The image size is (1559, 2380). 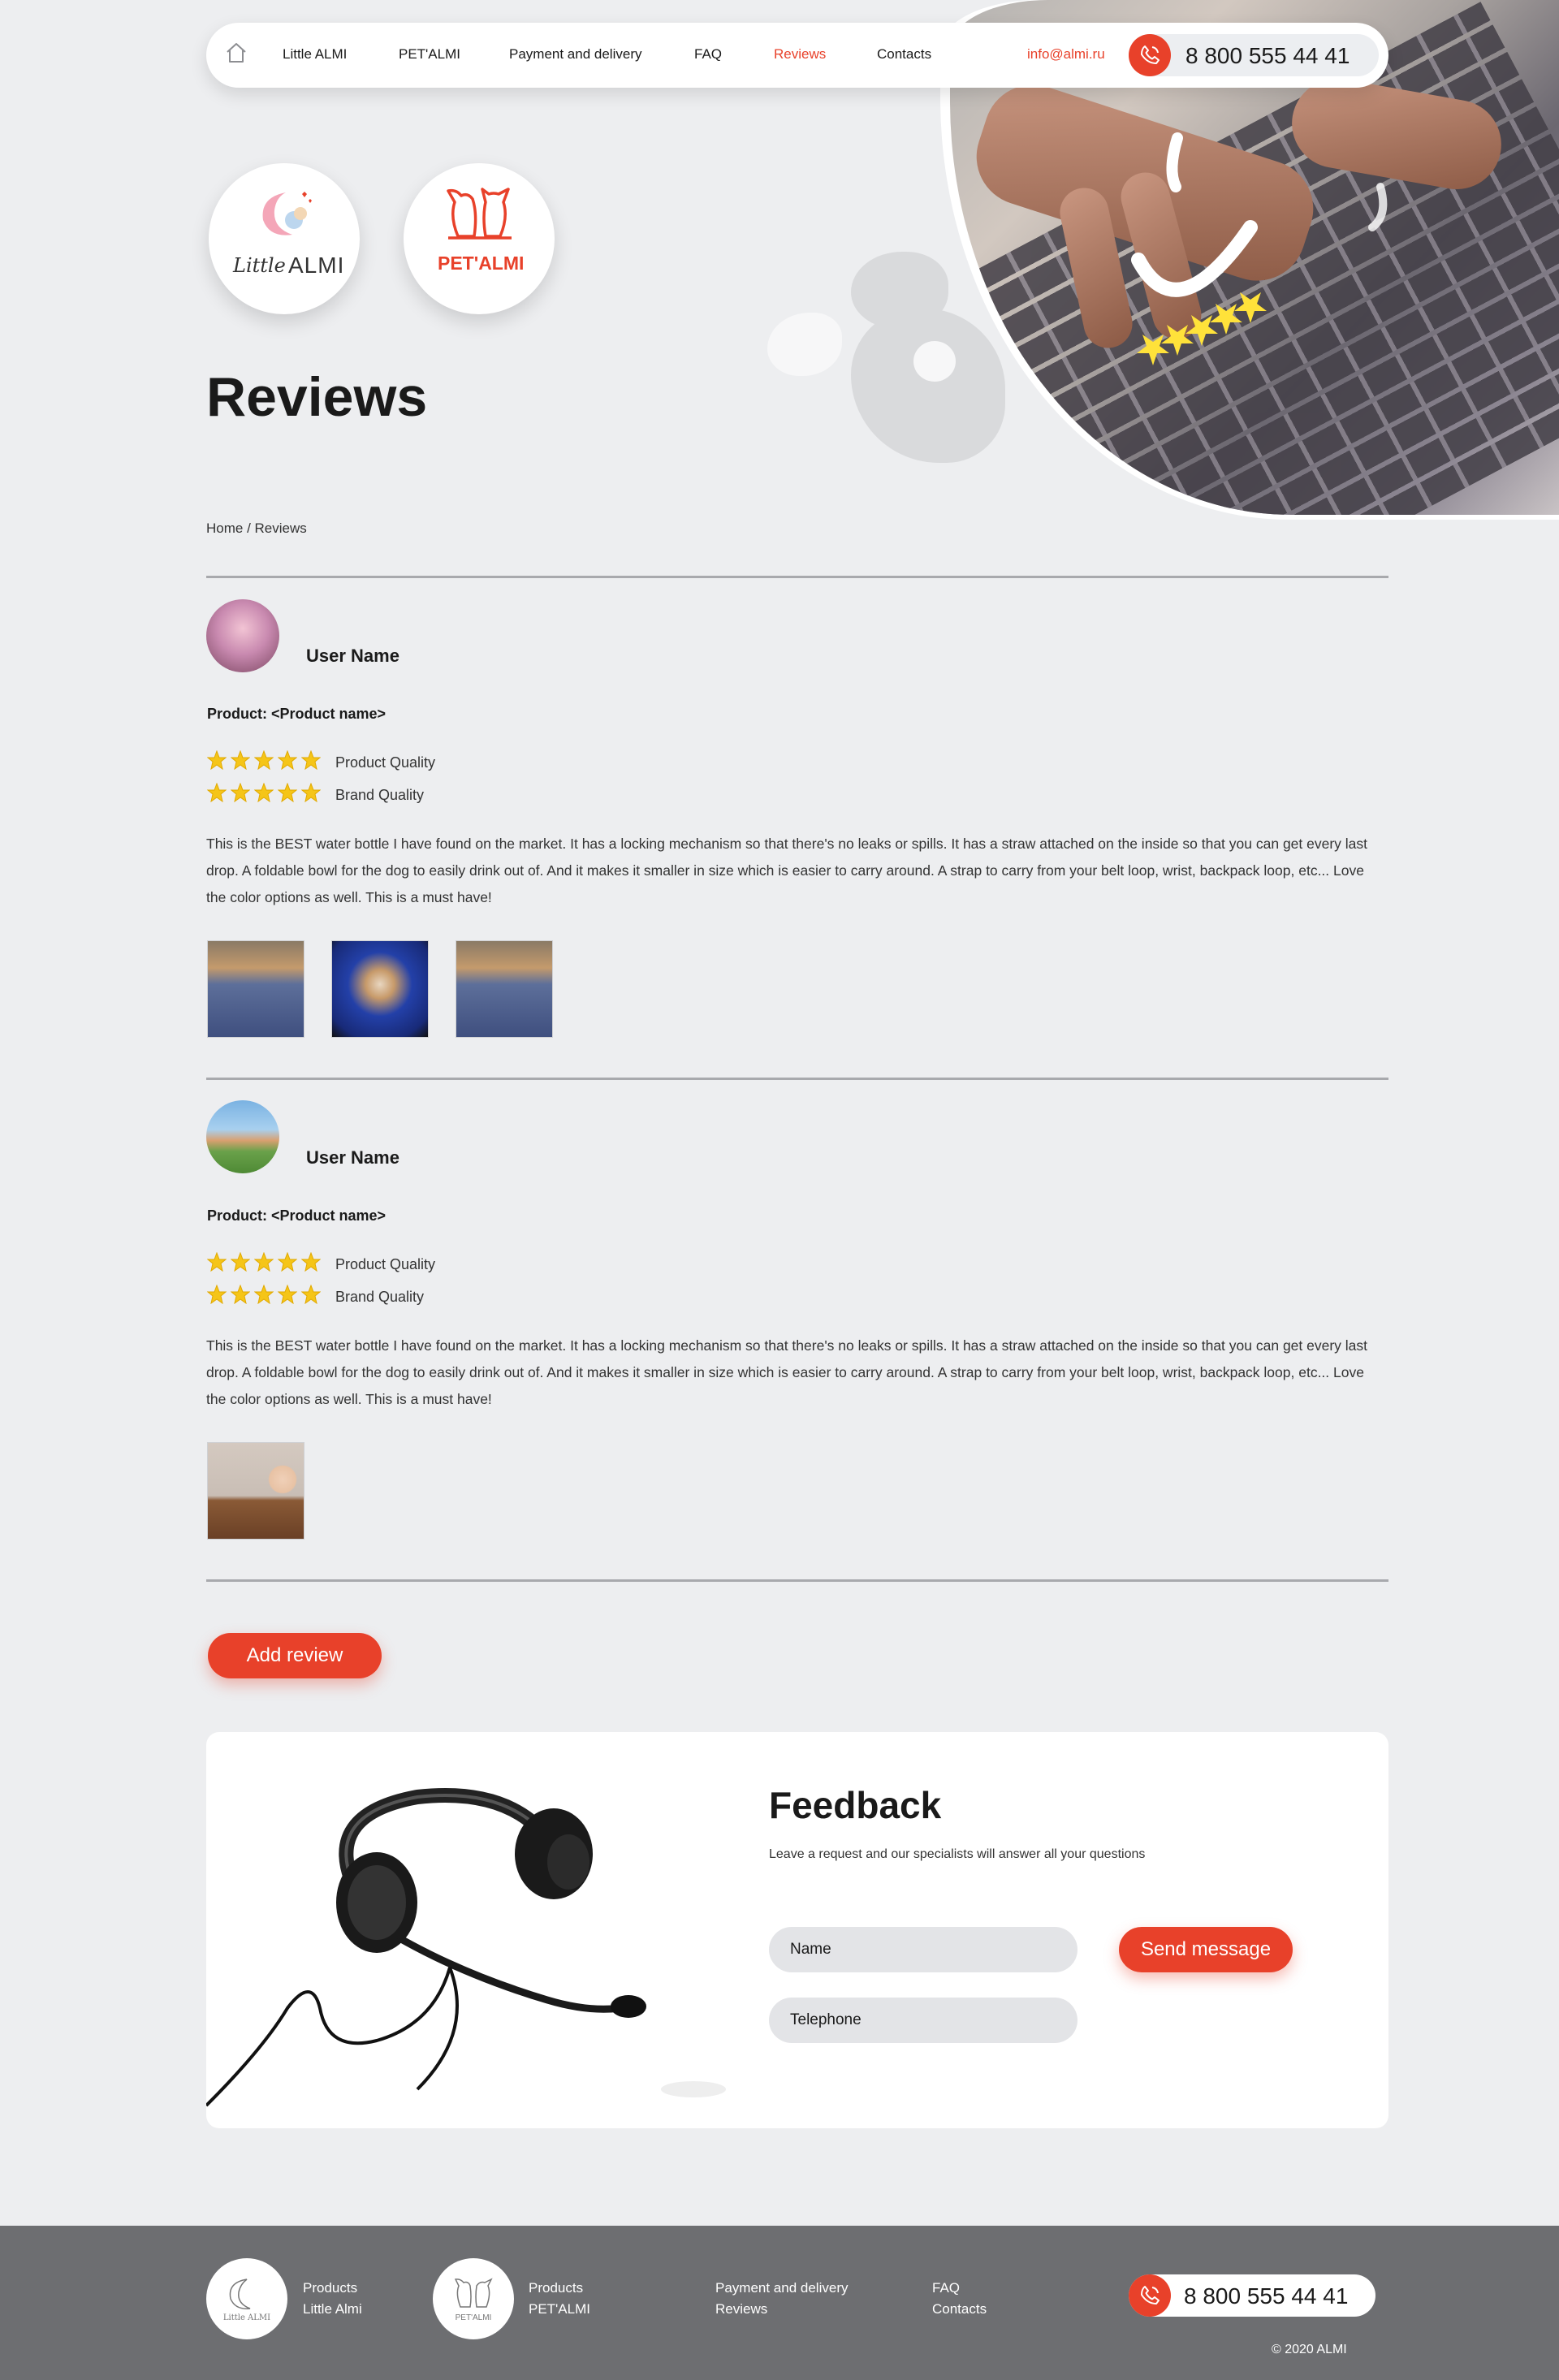 What do you see at coordinates (923, 2020) in the screenshot?
I see `telephone-field` at bounding box center [923, 2020].